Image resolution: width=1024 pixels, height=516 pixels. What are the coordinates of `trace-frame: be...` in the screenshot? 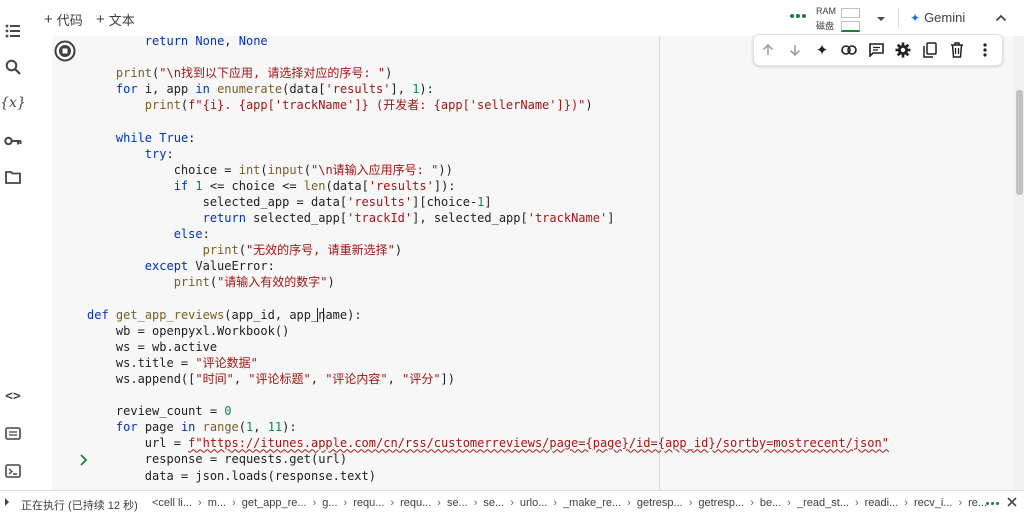 It's located at (770, 503).